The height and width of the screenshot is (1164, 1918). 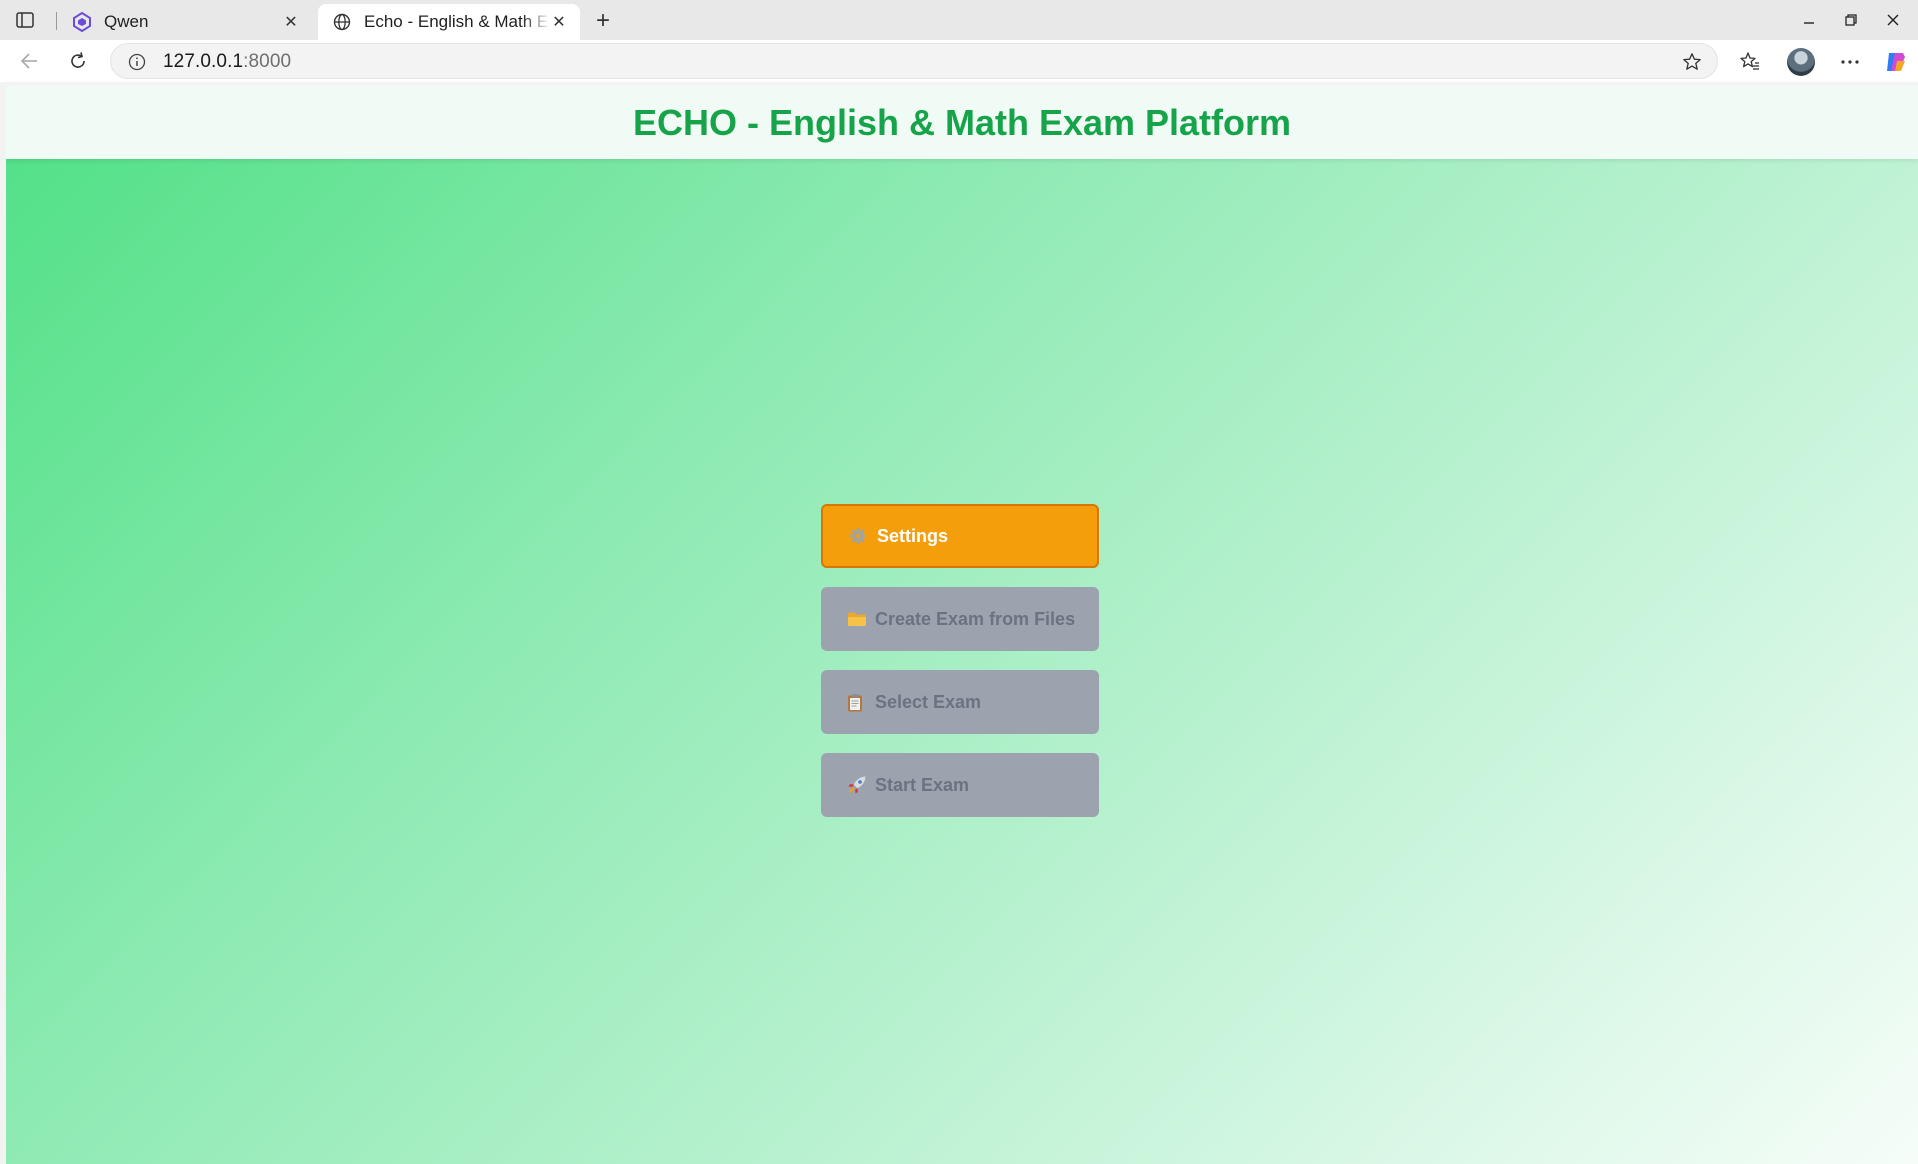 I want to click on browser-toolbar: 127.0.0.1:8000, so click(x=959, y=61).